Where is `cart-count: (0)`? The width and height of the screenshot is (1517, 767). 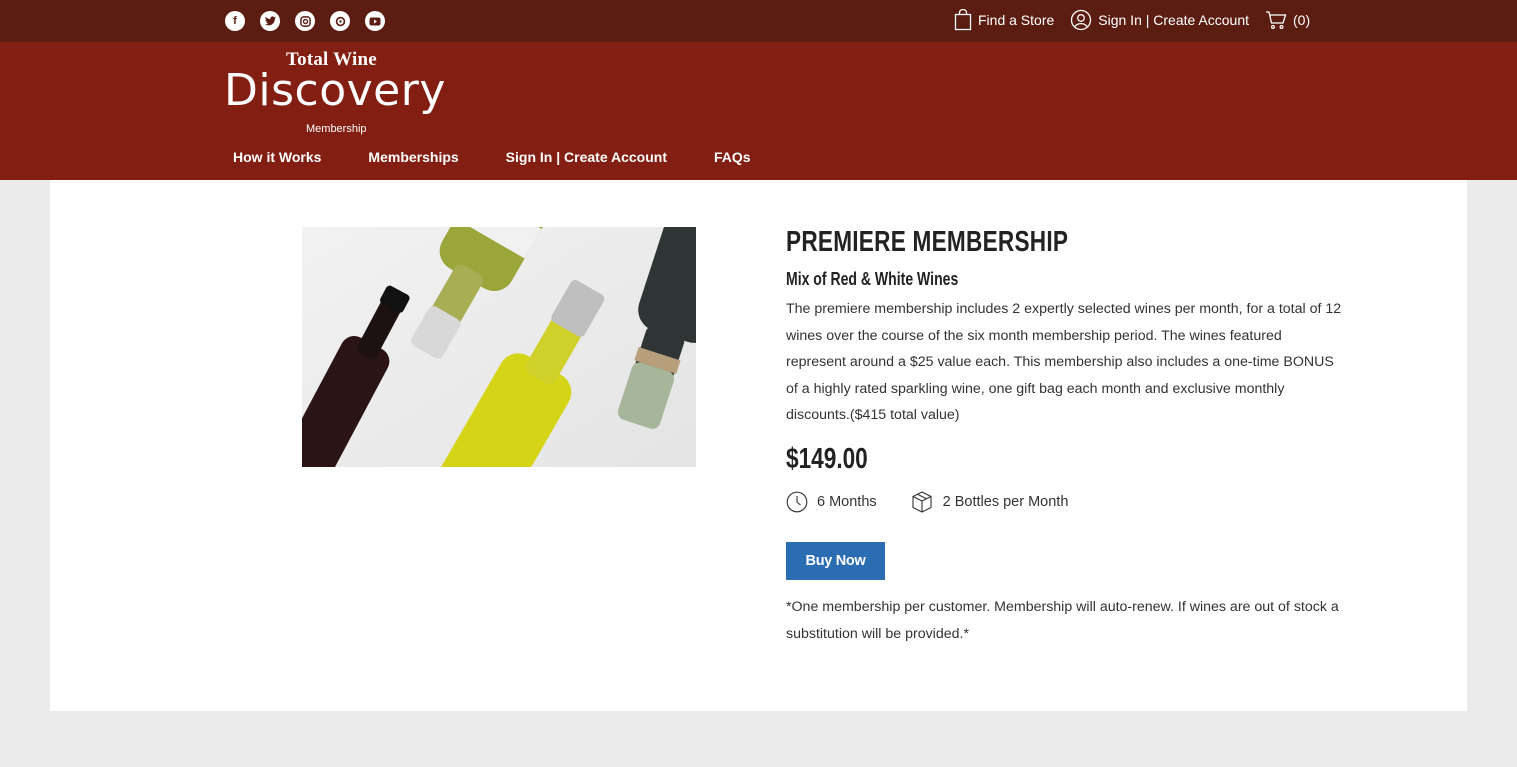 cart-count: (0) is located at coordinates (1302, 20).